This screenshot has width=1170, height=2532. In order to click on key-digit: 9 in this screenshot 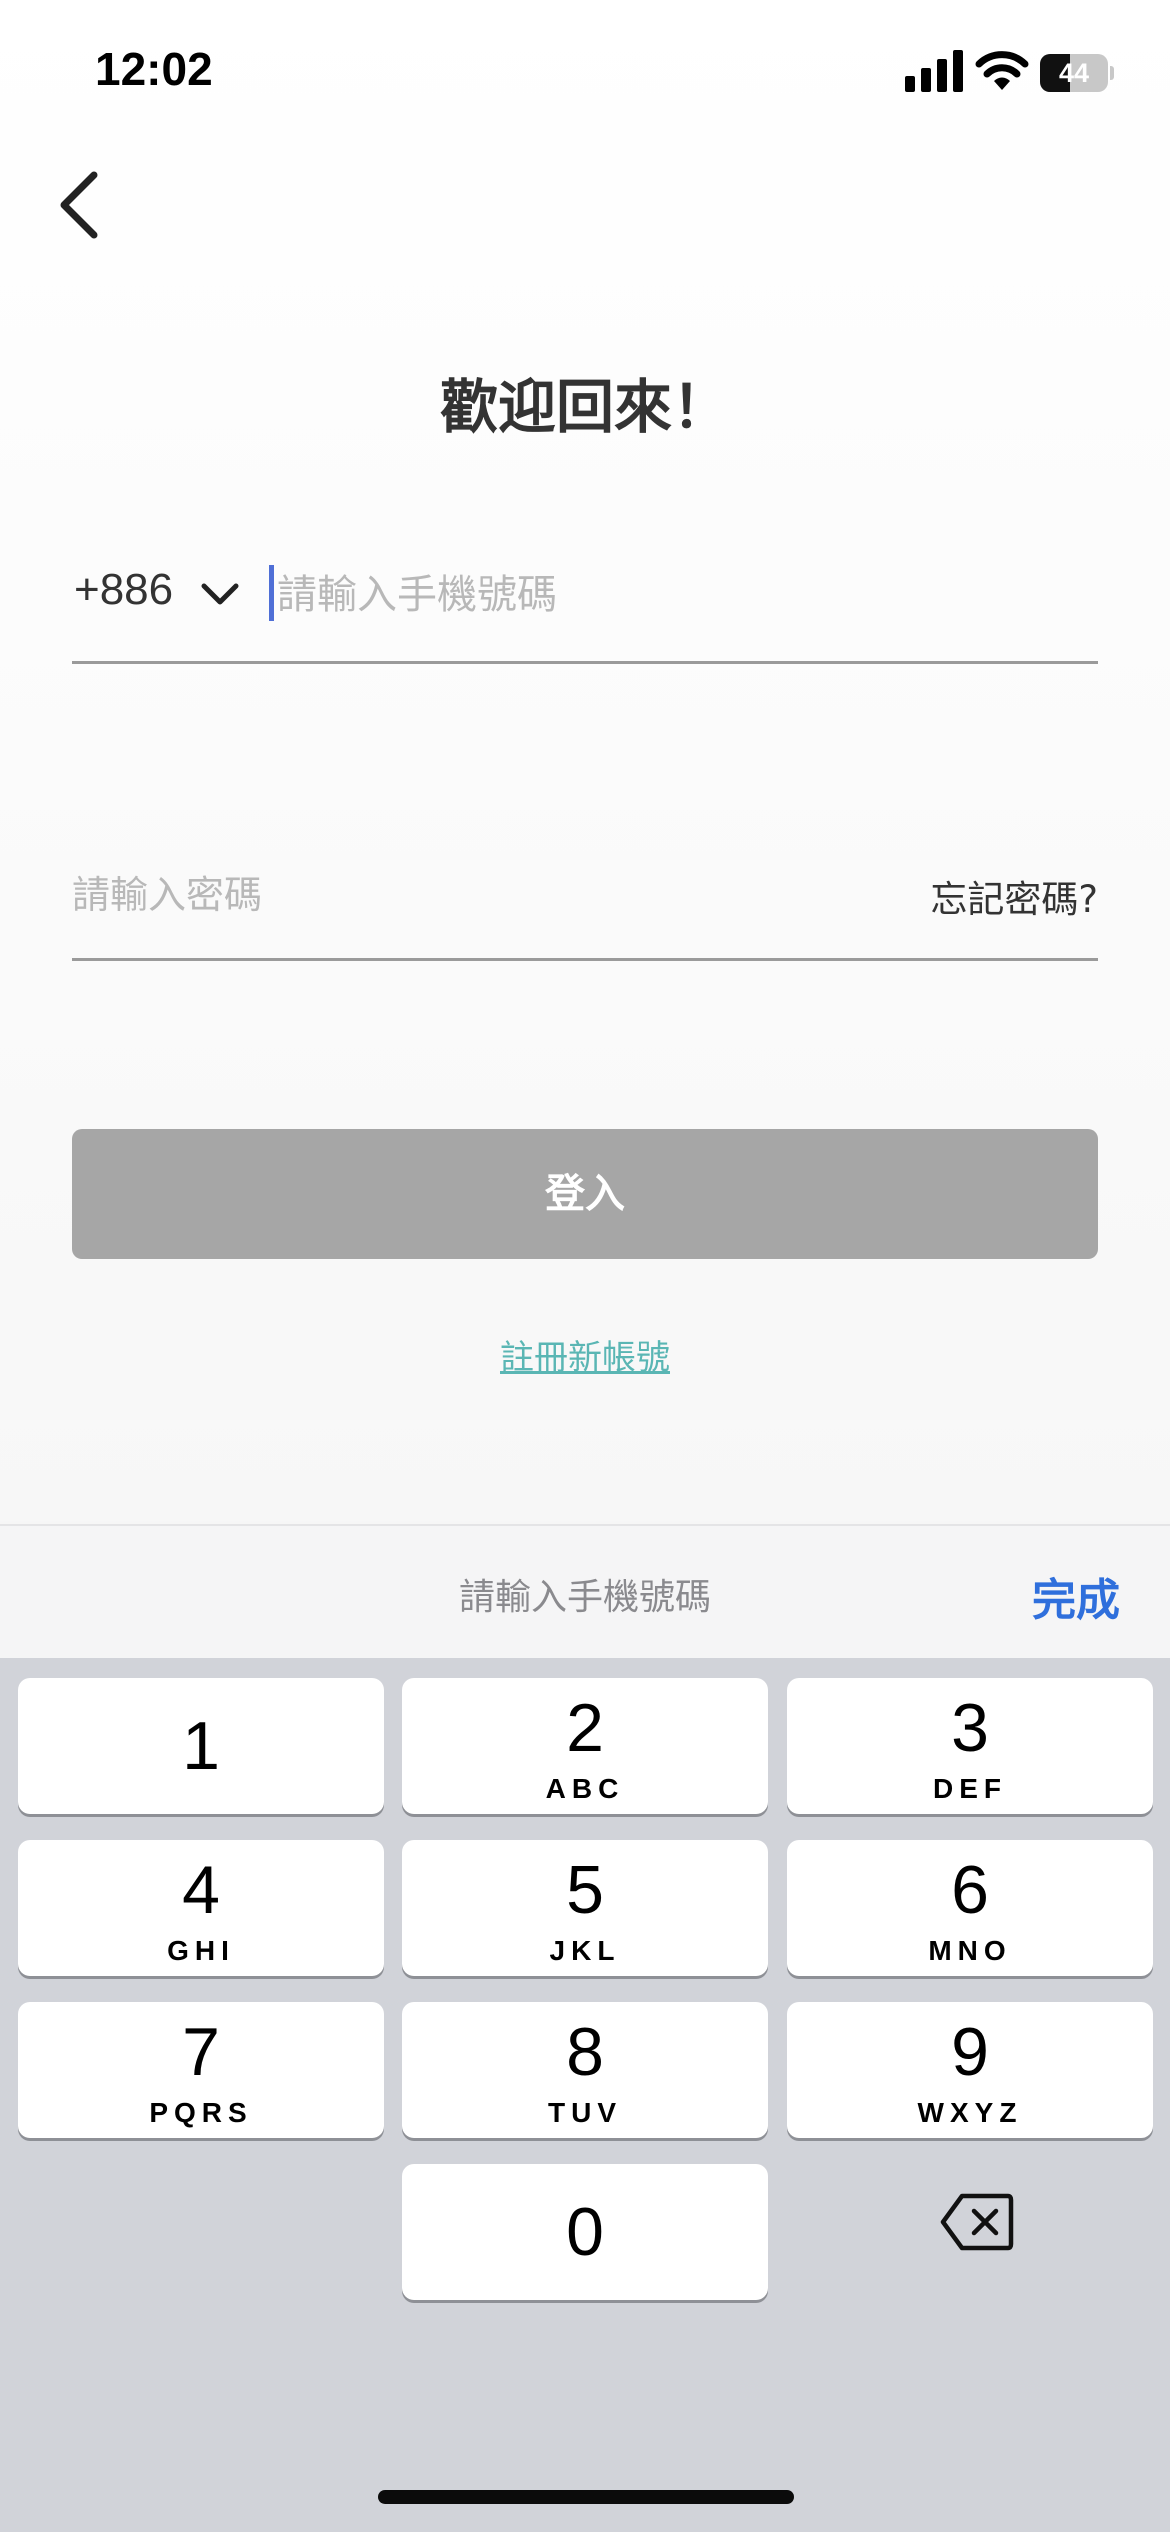, I will do `click(970, 2052)`.